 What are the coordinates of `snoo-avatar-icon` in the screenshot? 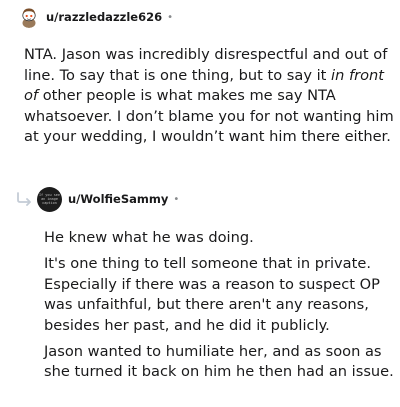 It's located at (29, 17).